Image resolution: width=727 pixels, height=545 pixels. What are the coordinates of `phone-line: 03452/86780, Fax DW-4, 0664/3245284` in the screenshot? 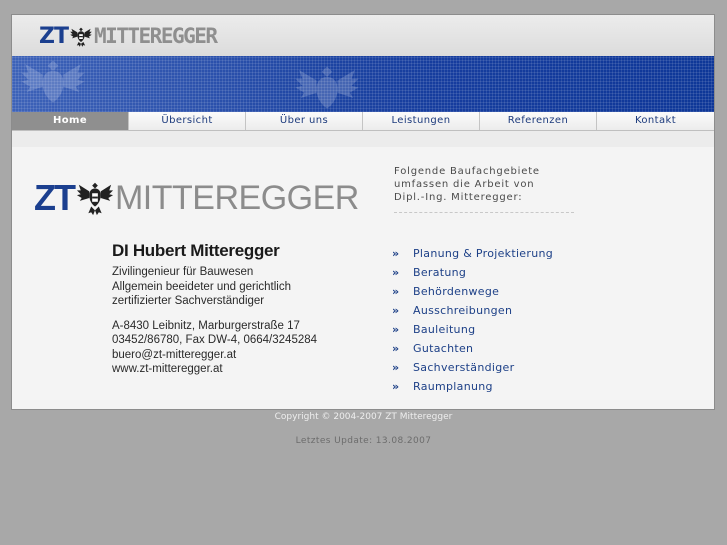 It's located at (215, 340).